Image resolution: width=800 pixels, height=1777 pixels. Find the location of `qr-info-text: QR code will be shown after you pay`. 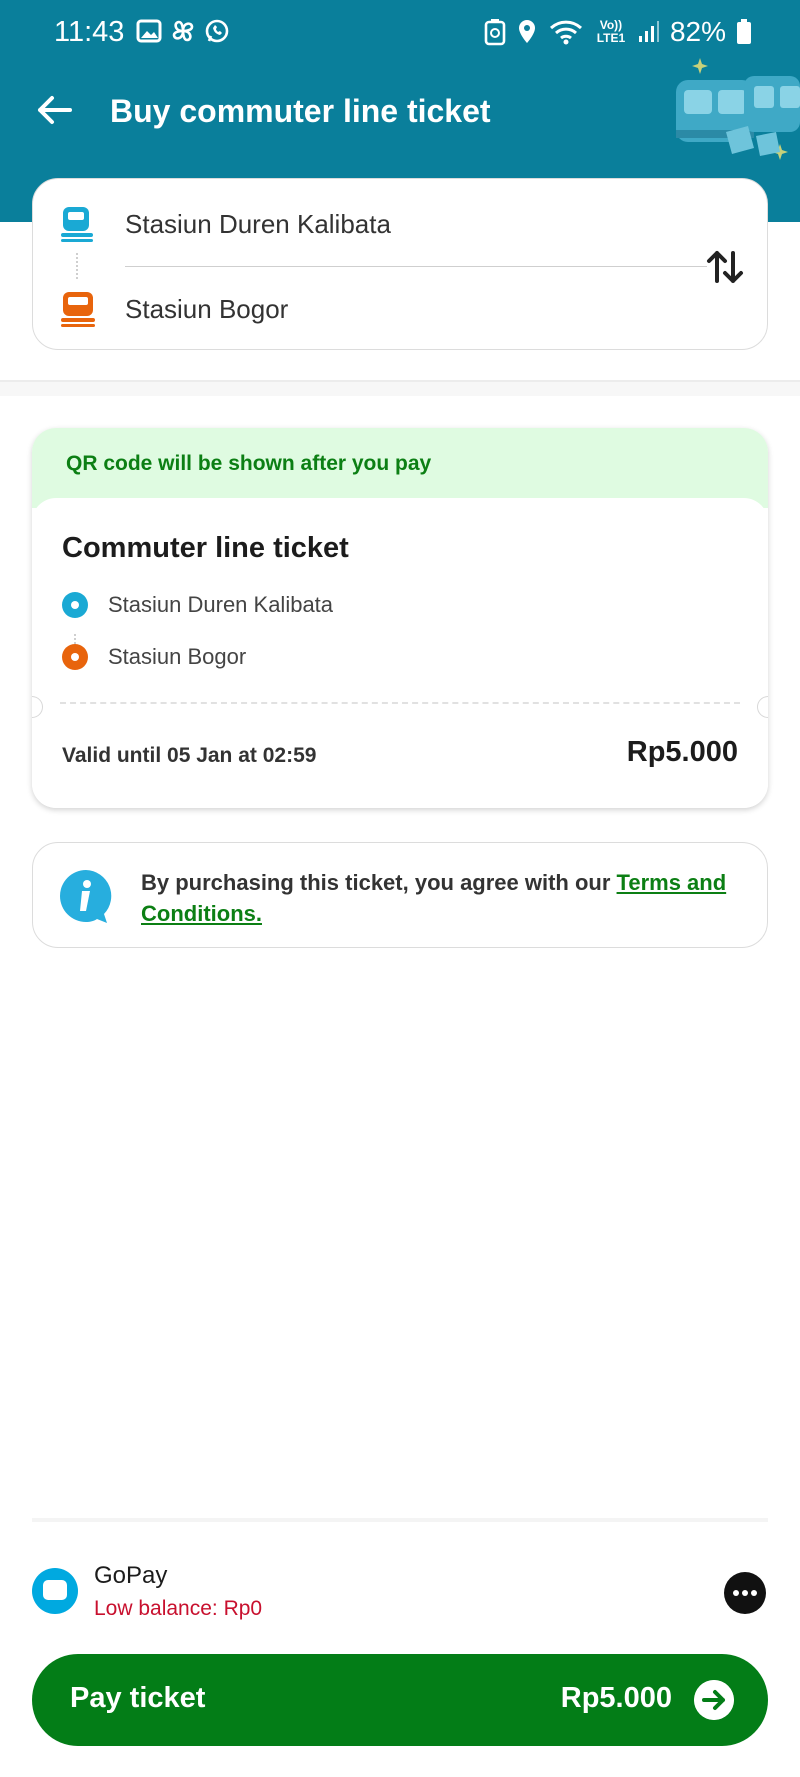

qr-info-text: QR code will be shown after you pay is located at coordinates (249, 463).